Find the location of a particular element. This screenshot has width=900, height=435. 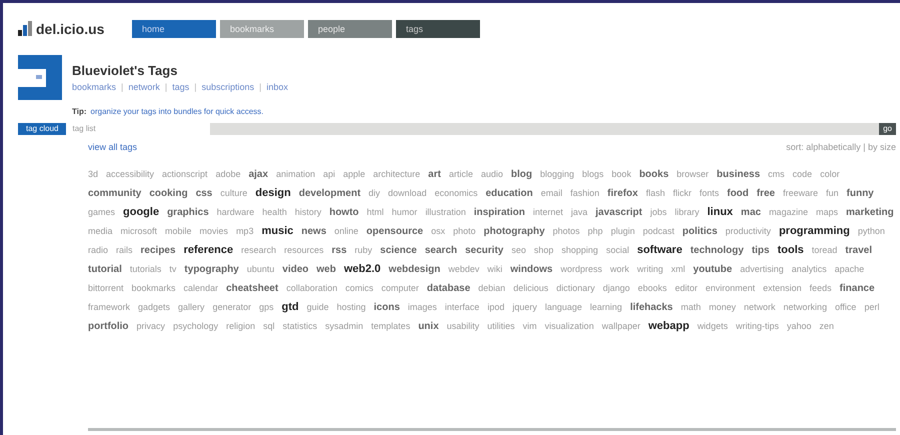

tag-link: code is located at coordinates (802, 174).